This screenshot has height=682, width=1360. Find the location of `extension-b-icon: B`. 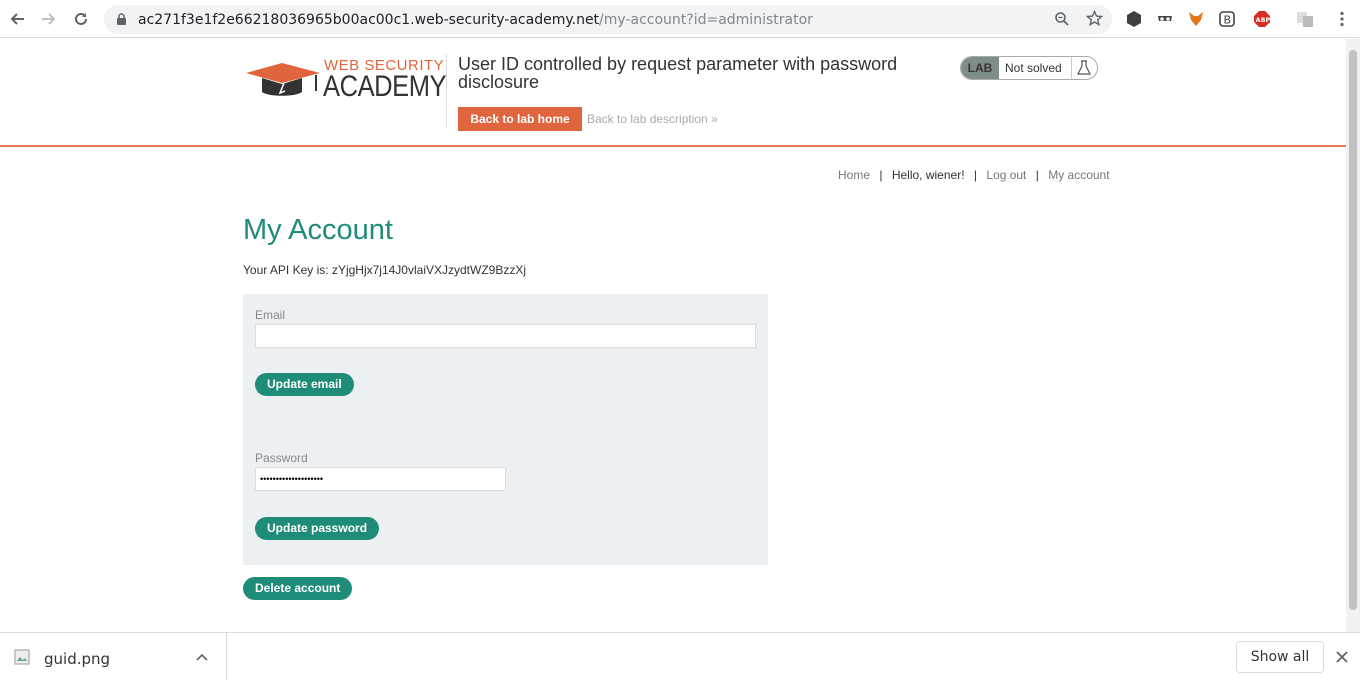

extension-b-icon: B is located at coordinates (1227, 19).